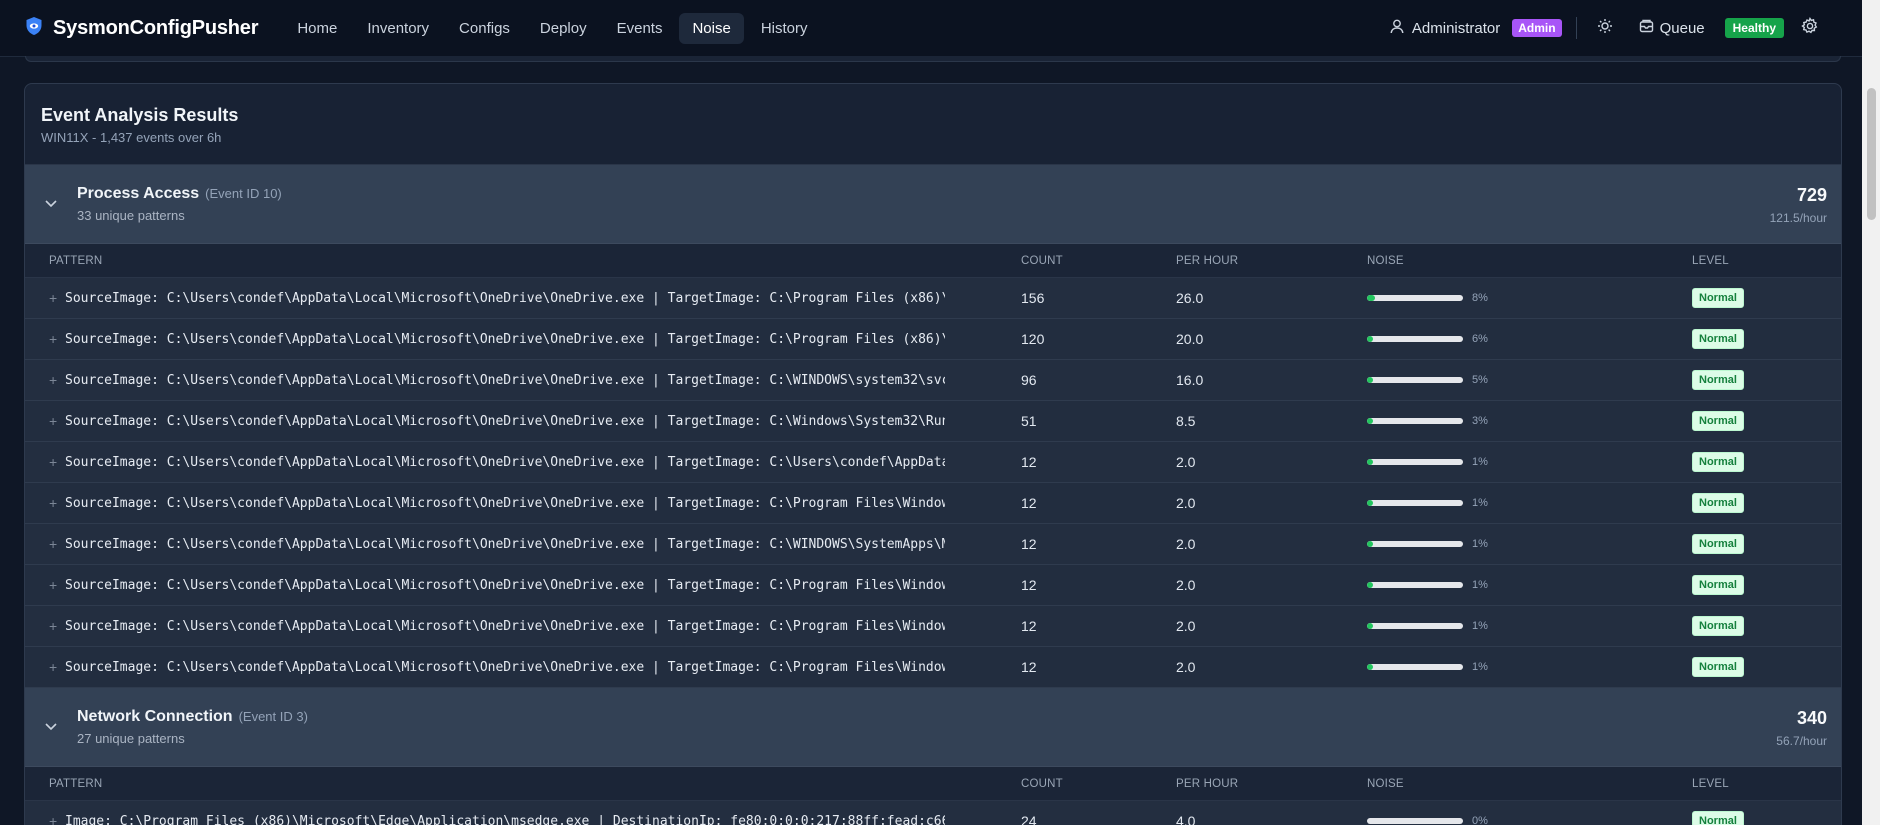 The height and width of the screenshot is (825, 1880). I want to click on nav-inventory: Inventory, so click(398, 28).